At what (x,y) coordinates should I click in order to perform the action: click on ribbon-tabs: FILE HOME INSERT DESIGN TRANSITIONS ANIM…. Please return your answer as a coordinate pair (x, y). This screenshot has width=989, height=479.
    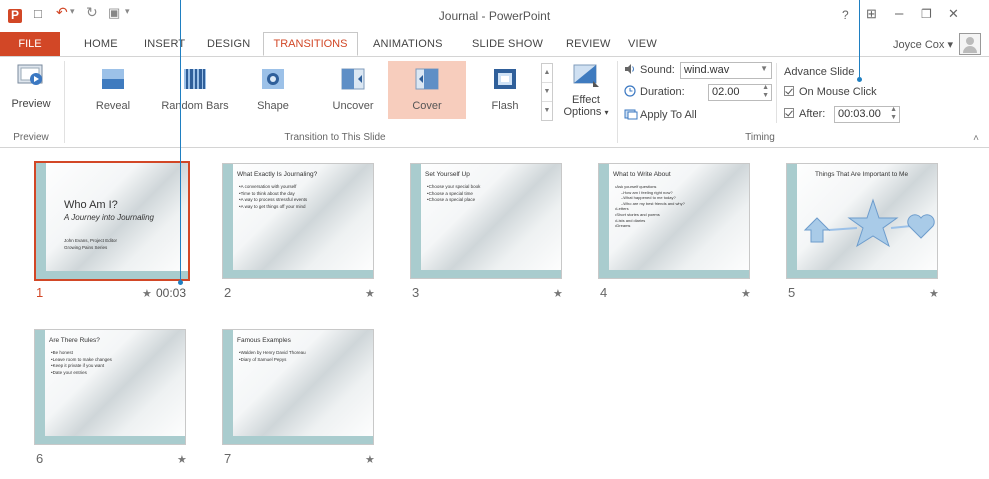
    Looking at the image, I should click on (494, 44).